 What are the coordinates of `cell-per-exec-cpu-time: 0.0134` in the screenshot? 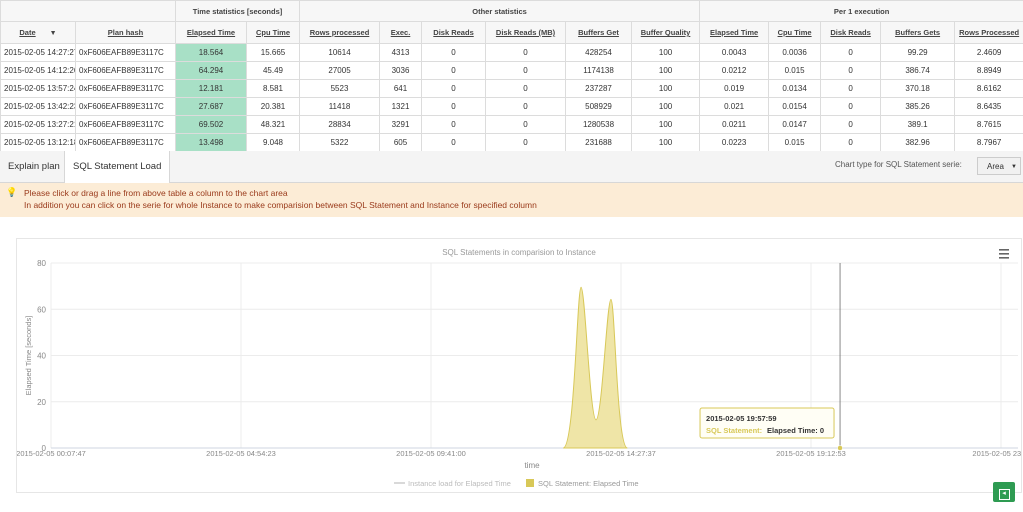 It's located at (795, 88).